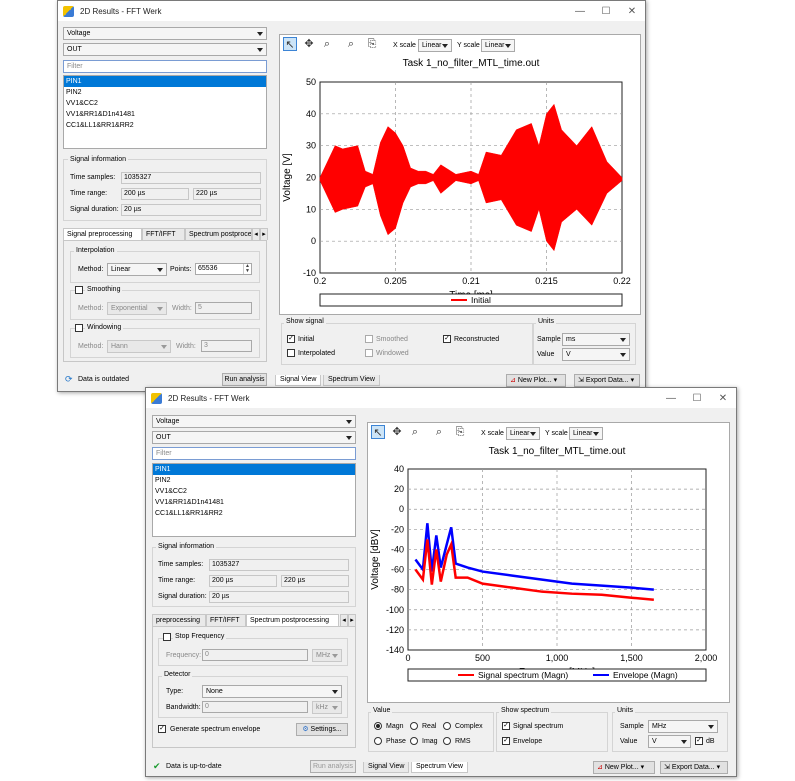 Image resolution: width=795 pixels, height=781 pixels. What do you see at coordinates (699, 741) in the screenshot?
I see `db-checkbox: ✓` at bounding box center [699, 741].